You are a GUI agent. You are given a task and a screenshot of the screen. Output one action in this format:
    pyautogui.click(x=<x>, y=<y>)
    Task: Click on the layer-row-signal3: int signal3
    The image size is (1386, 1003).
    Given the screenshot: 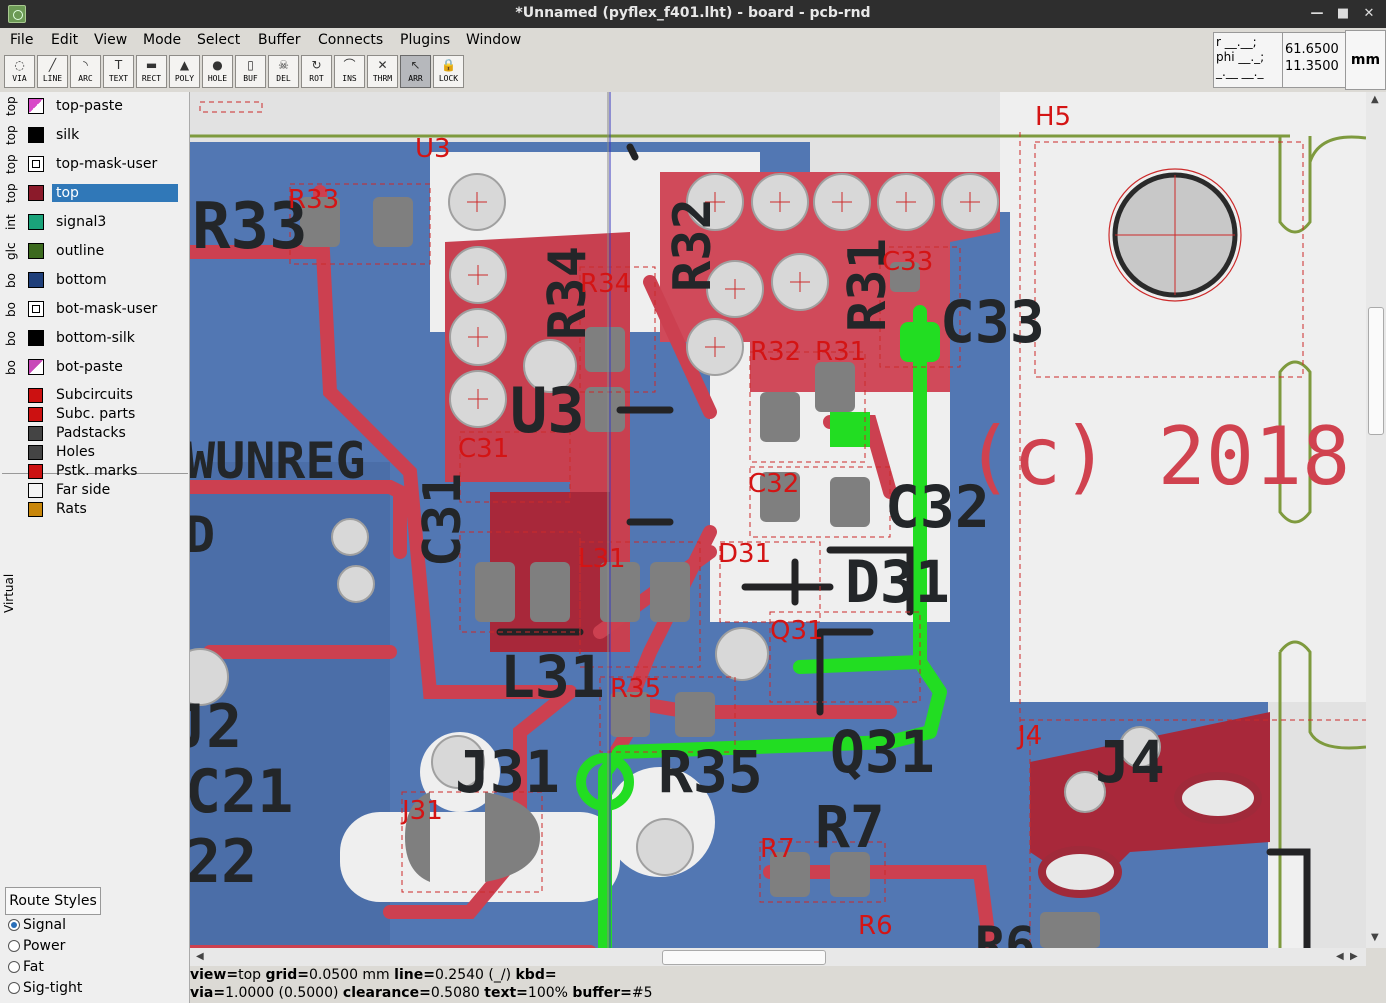 What is the action you would take?
    pyautogui.click(x=94, y=222)
    